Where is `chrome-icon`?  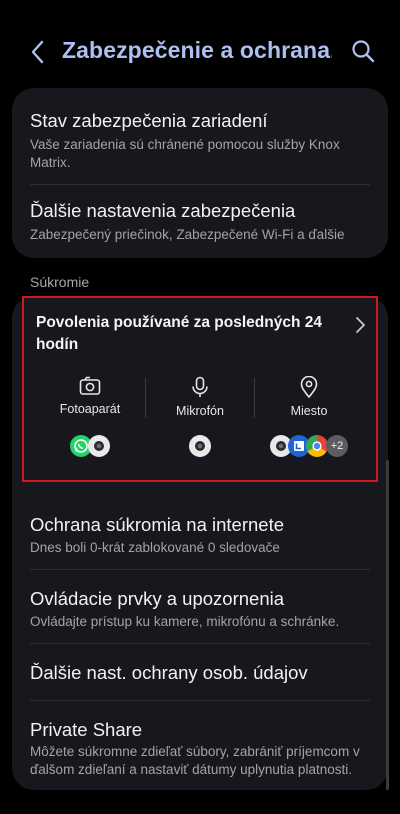
chrome-icon is located at coordinates (317, 446).